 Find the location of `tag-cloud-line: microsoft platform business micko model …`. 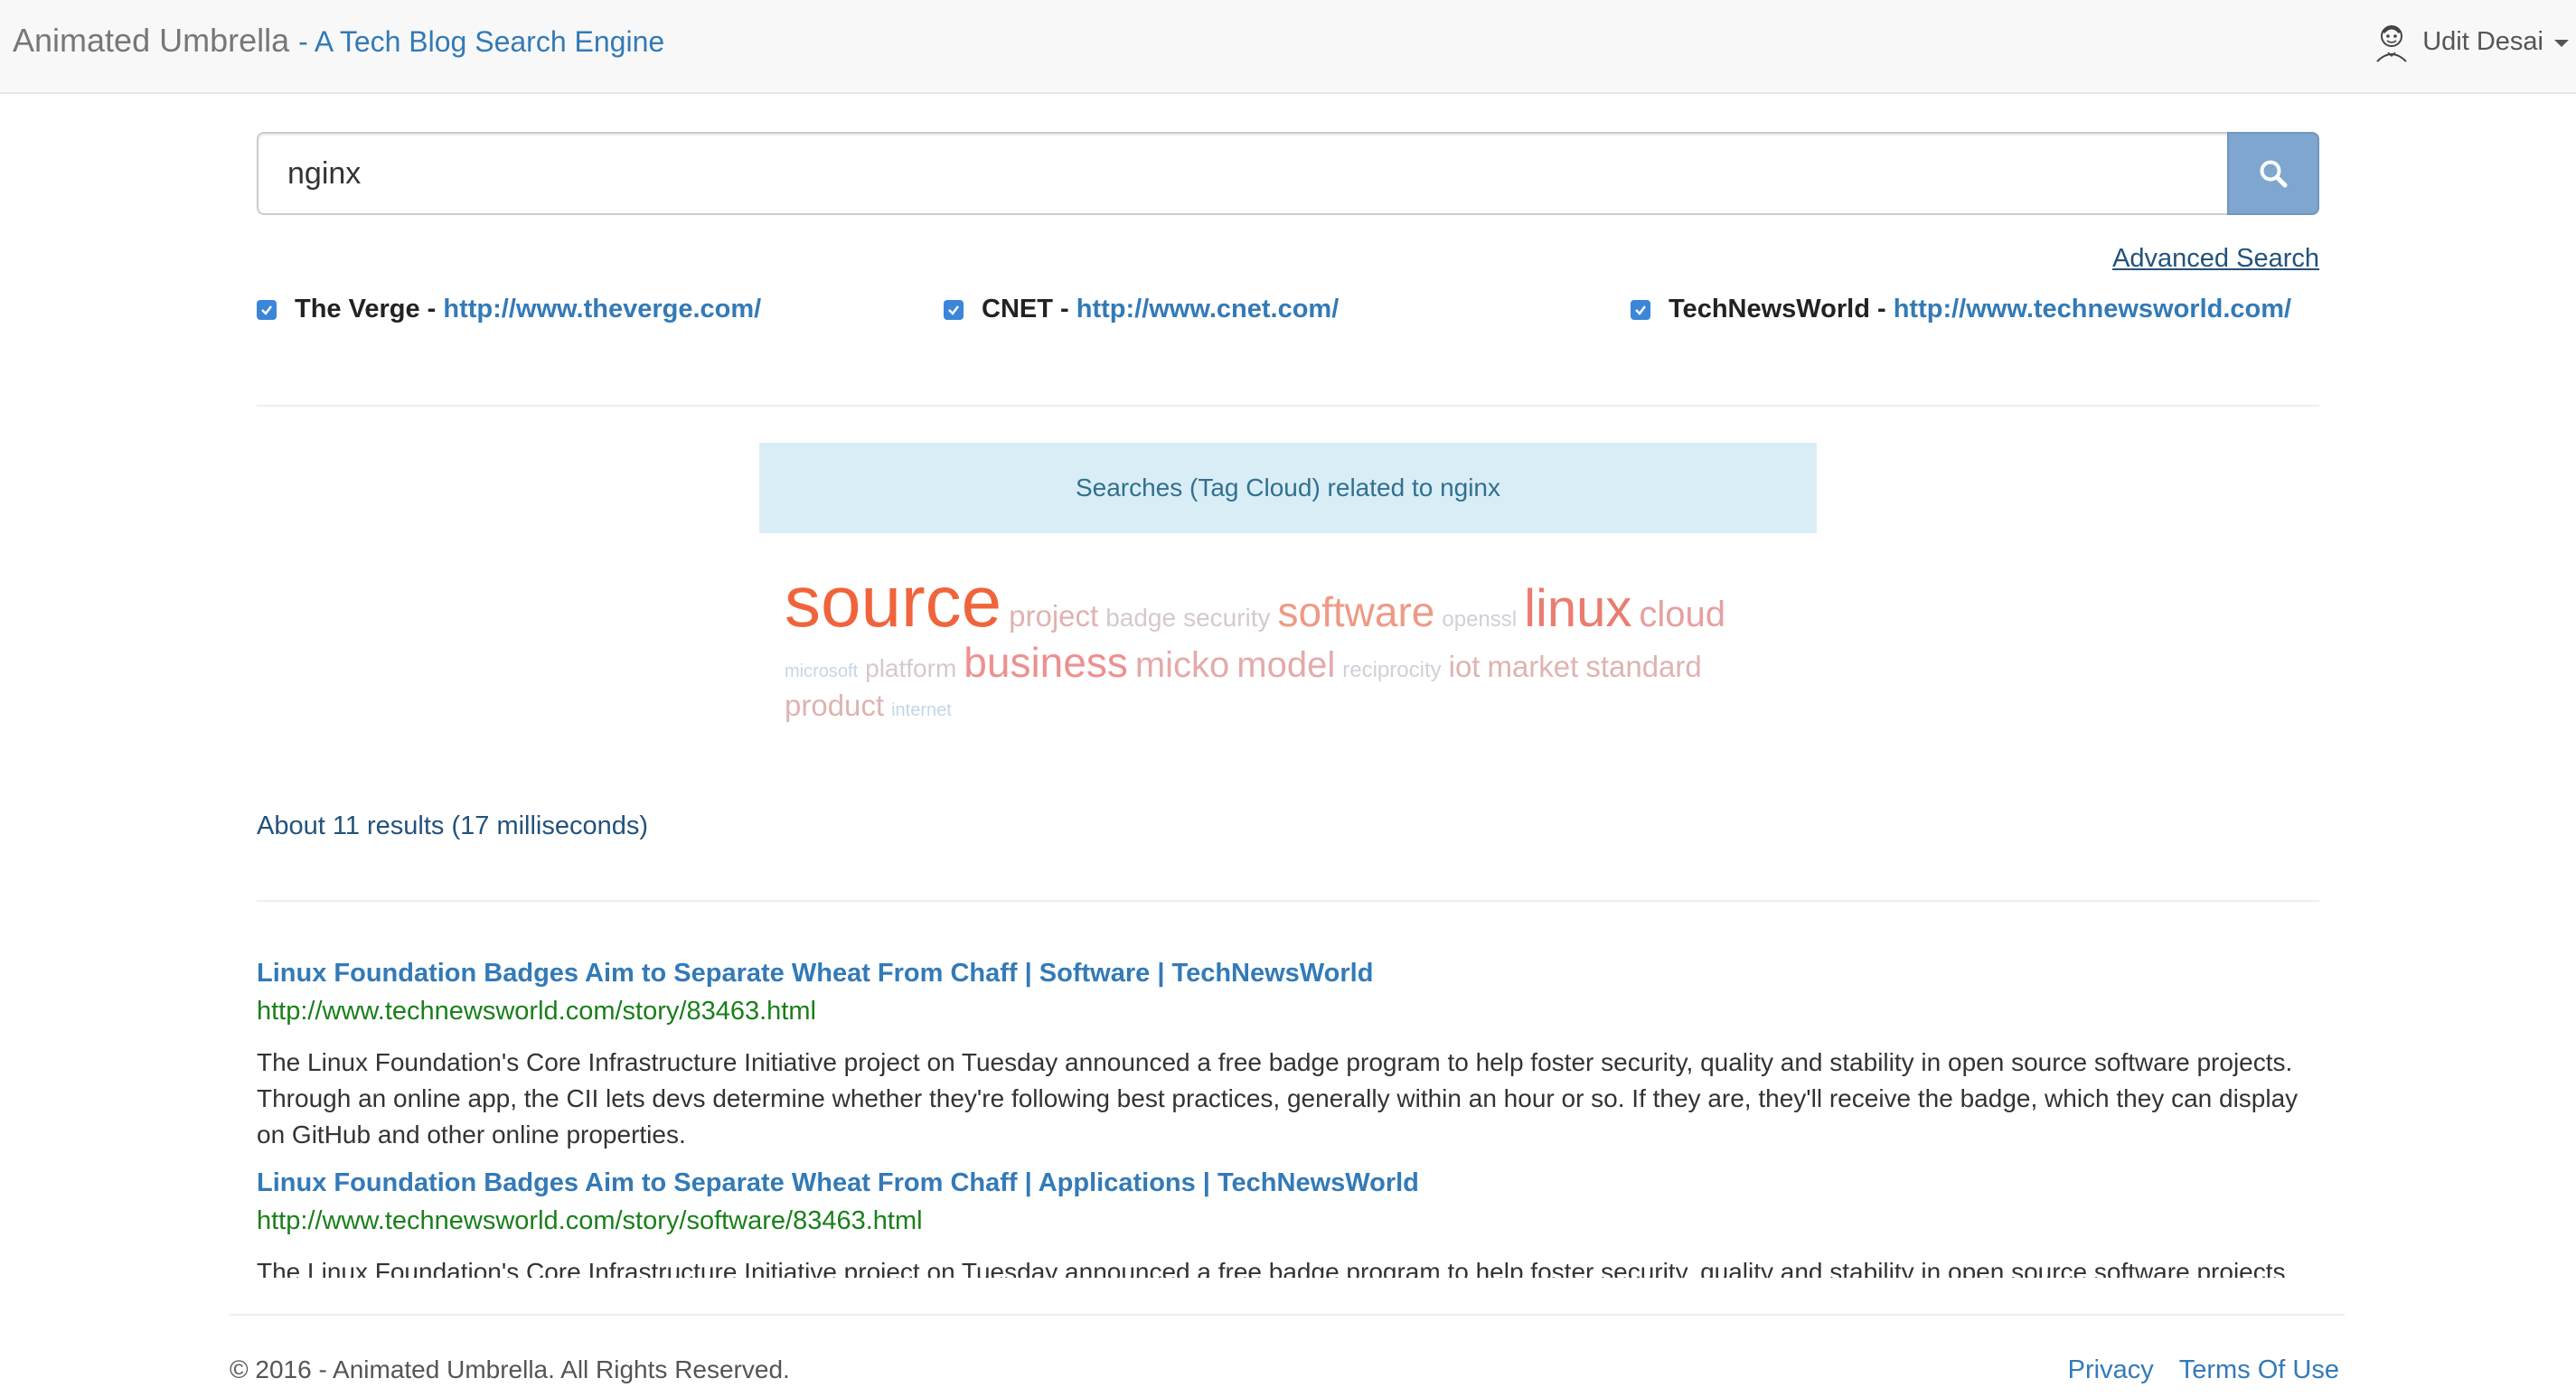

tag-cloud-line: microsoft platform business micko model … is located at coordinates (1304, 663).